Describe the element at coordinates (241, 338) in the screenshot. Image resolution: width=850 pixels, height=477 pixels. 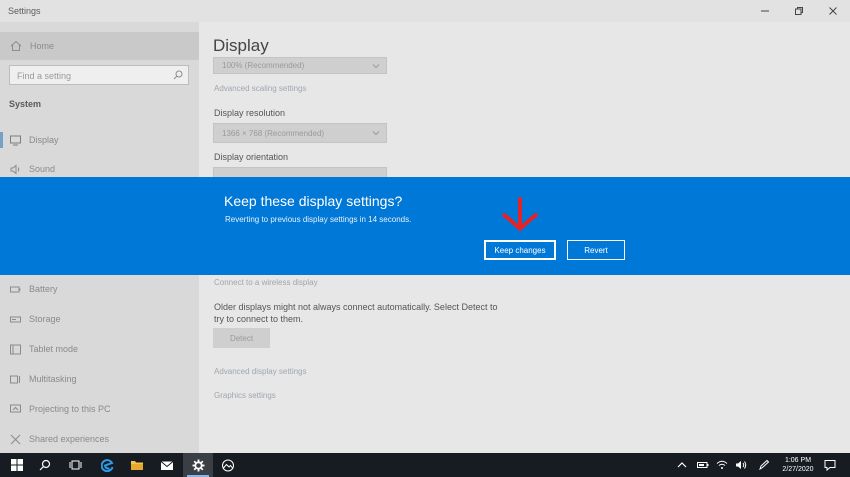
I see `detect-button: Detect` at that location.